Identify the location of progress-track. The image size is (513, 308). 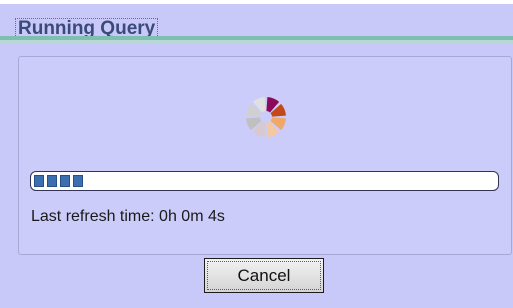
(264, 181).